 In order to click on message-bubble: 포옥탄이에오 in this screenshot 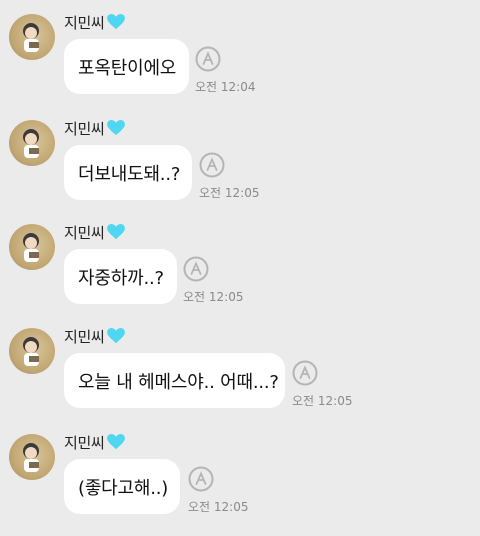, I will do `click(126, 66)`.